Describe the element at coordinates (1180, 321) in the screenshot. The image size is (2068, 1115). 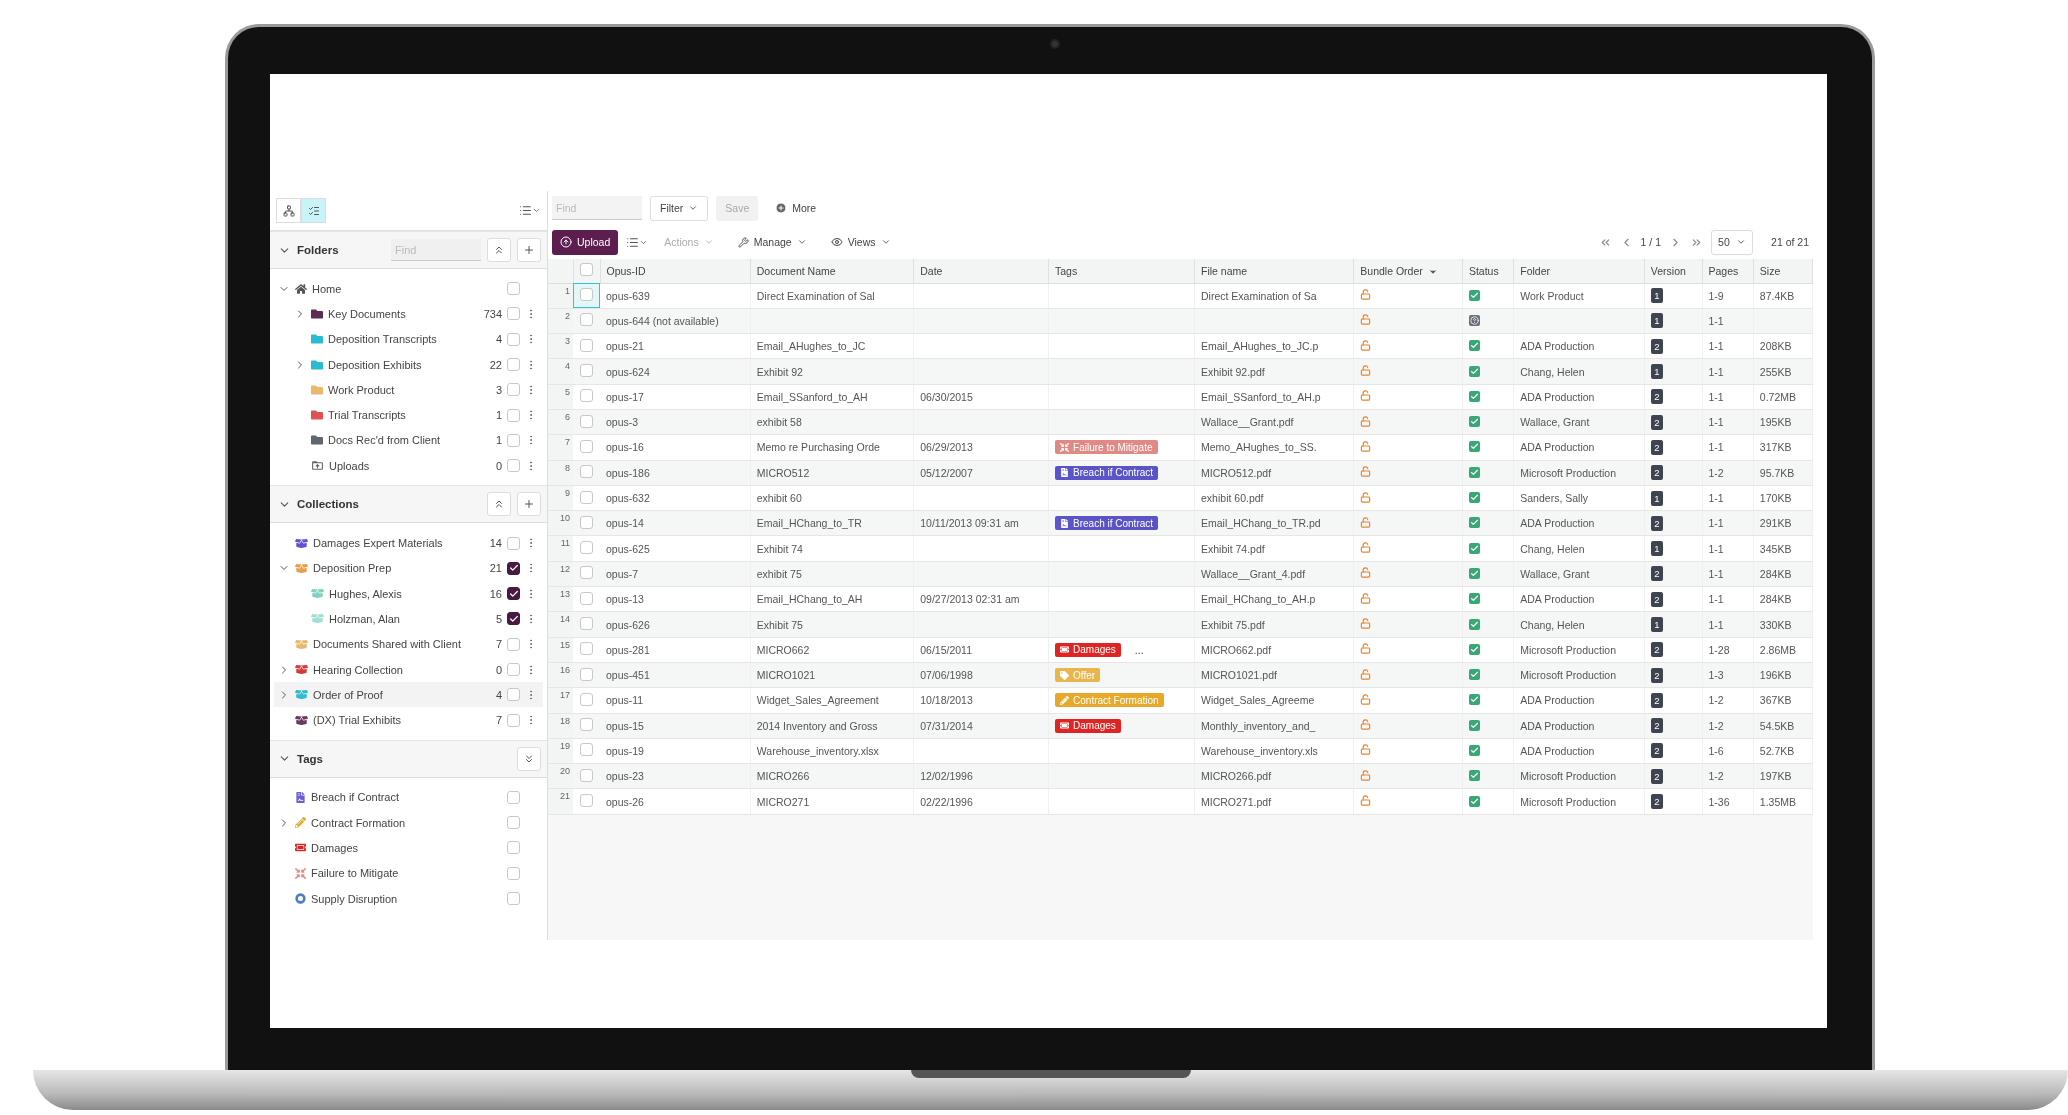
I see `table-row: 2 opus-644 (not available) 1 1-1` at that location.